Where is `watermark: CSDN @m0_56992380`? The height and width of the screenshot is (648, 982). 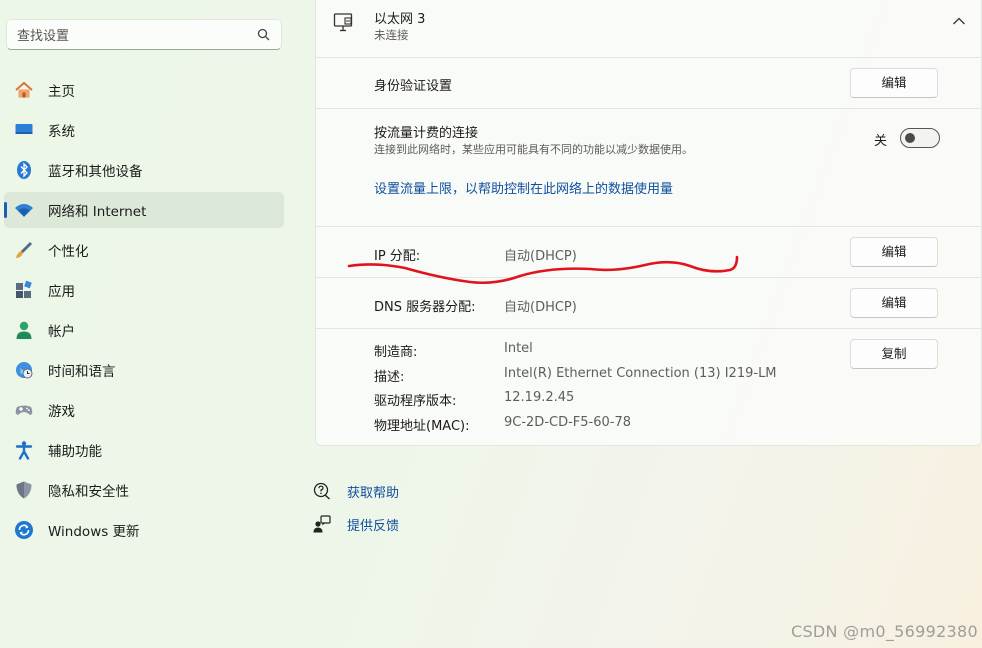 watermark: CSDN @m0_56992380 is located at coordinates (884, 631).